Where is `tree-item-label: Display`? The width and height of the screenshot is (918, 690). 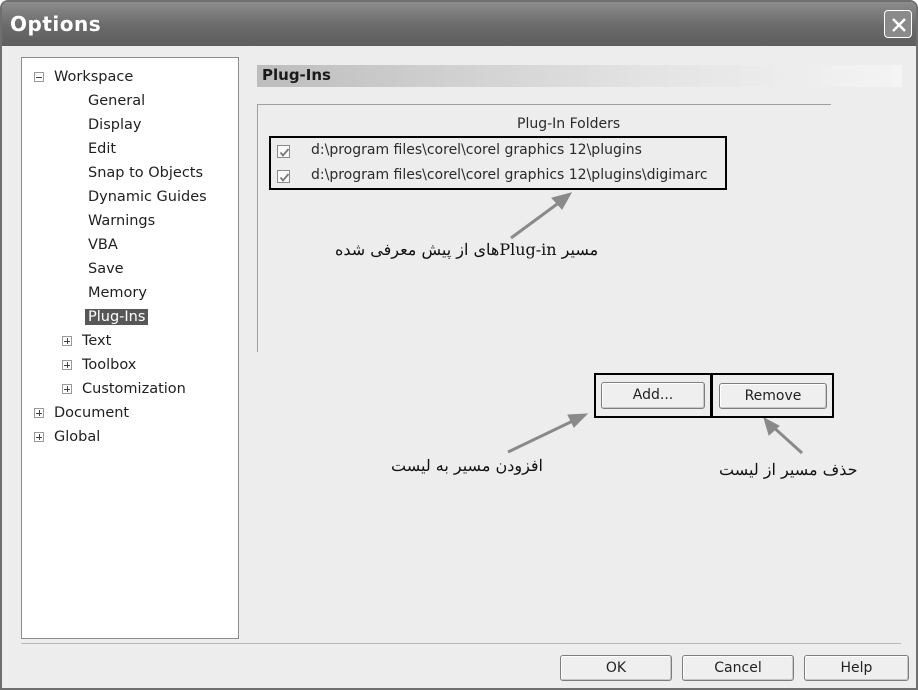 tree-item-label: Display is located at coordinates (115, 125).